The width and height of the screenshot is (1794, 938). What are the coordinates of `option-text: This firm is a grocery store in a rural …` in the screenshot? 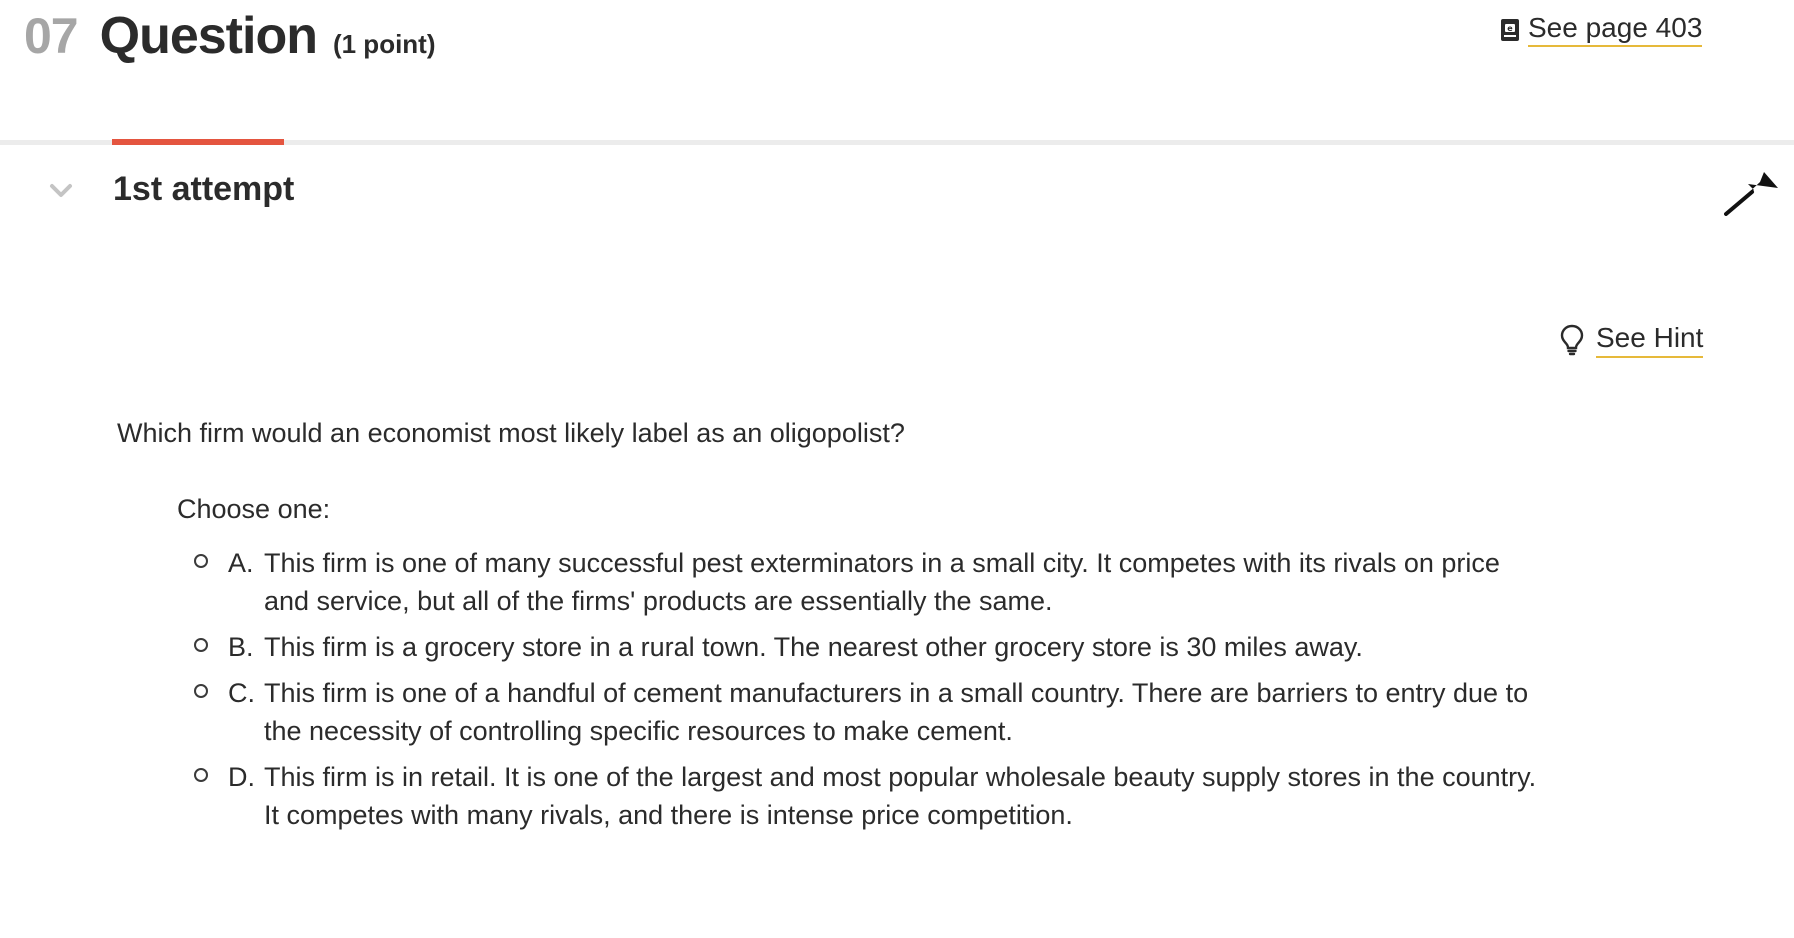 It's located at (813, 647).